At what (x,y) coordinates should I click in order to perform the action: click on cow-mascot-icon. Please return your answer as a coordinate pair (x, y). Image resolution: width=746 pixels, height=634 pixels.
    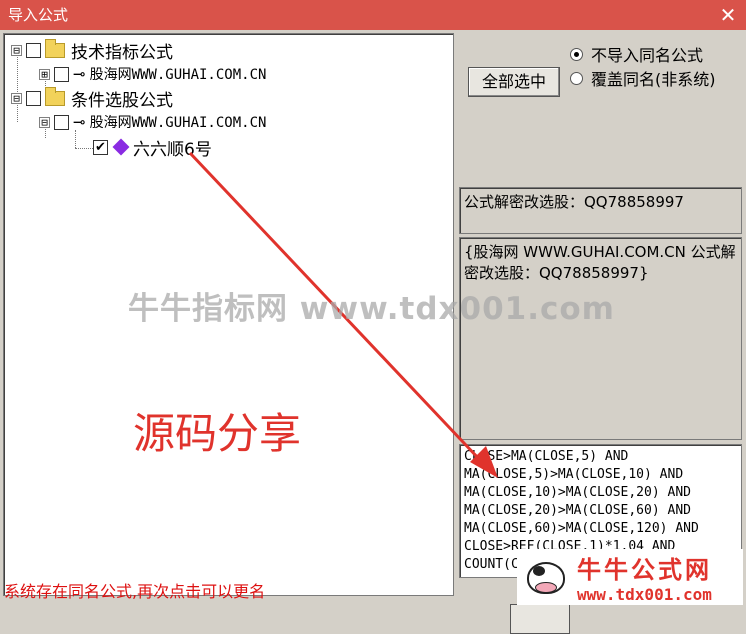
    Looking at the image, I should click on (546, 577).